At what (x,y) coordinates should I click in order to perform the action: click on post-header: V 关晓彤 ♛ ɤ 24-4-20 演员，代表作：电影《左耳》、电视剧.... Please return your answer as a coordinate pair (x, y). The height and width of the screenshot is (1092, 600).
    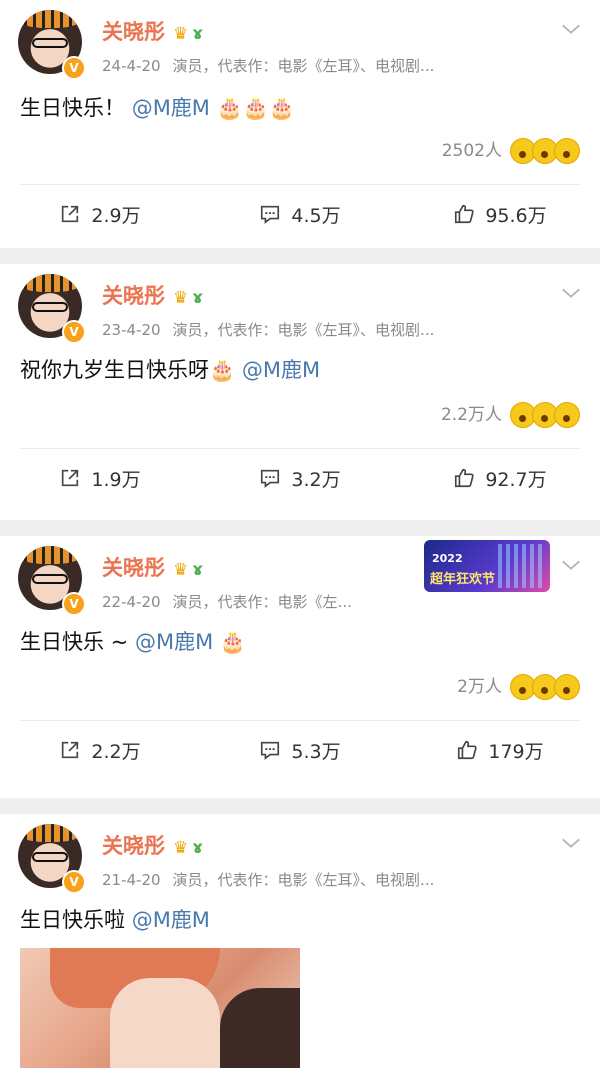
    Looking at the image, I should click on (300, 40).